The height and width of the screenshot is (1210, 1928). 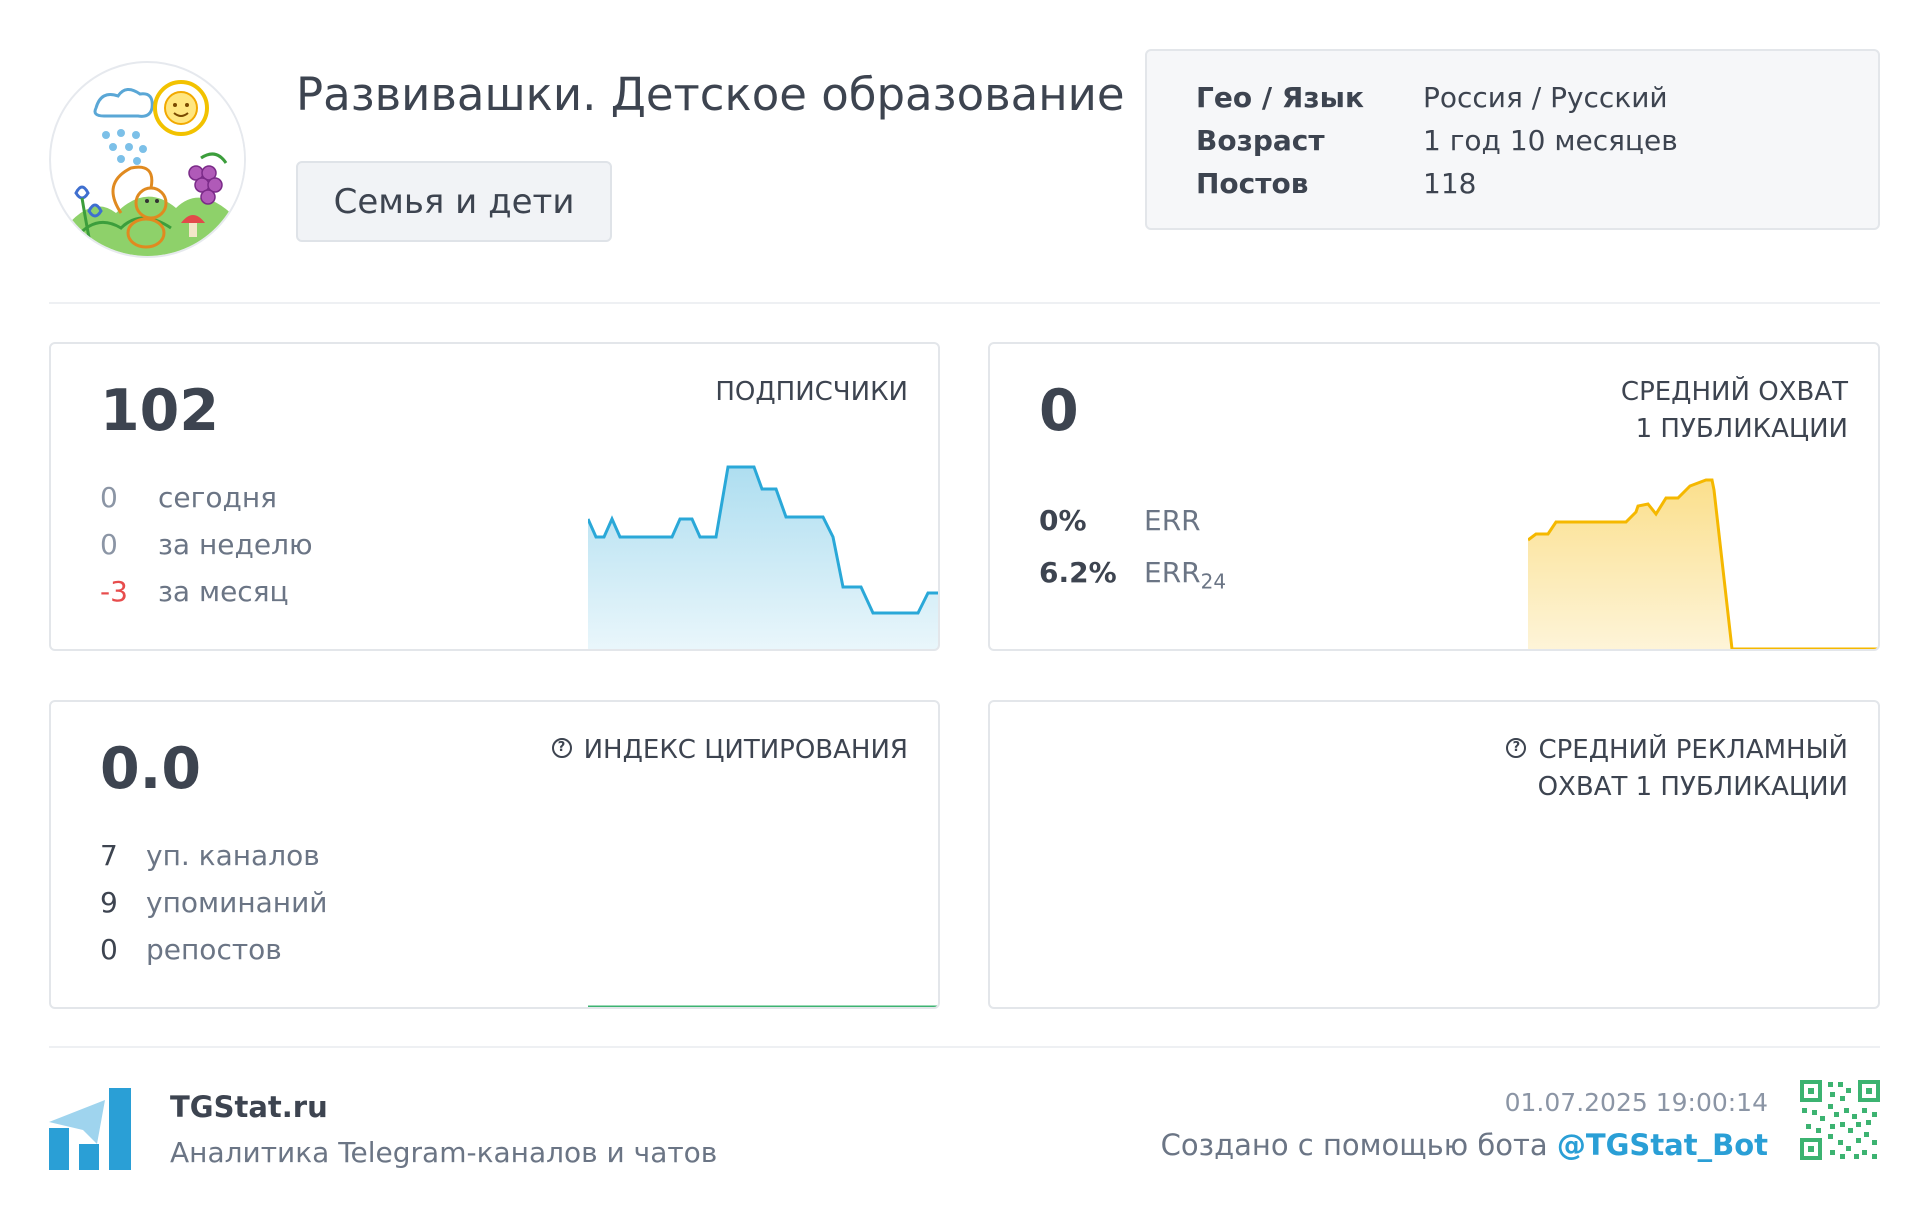 What do you see at coordinates (454, 201) in the screenshot?
I see `category-button: Семья и дети` at bounding box center [454, 201].